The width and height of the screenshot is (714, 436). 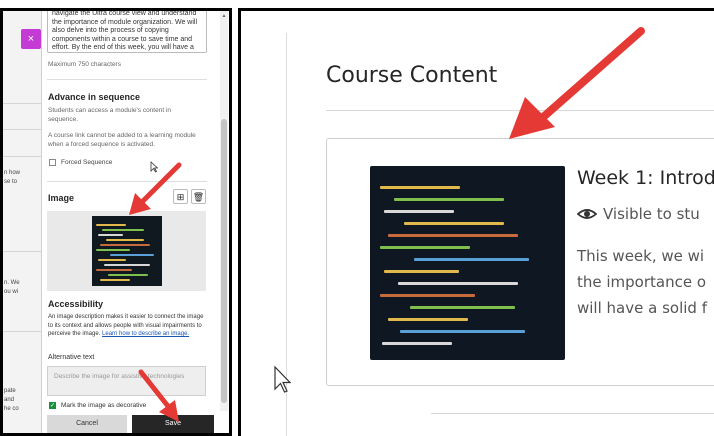 What do you see at coordinates (87, 162) in the screenshot?
I see `forced-sequence-label: Forced Sequence` at bounding box center [87, 162].